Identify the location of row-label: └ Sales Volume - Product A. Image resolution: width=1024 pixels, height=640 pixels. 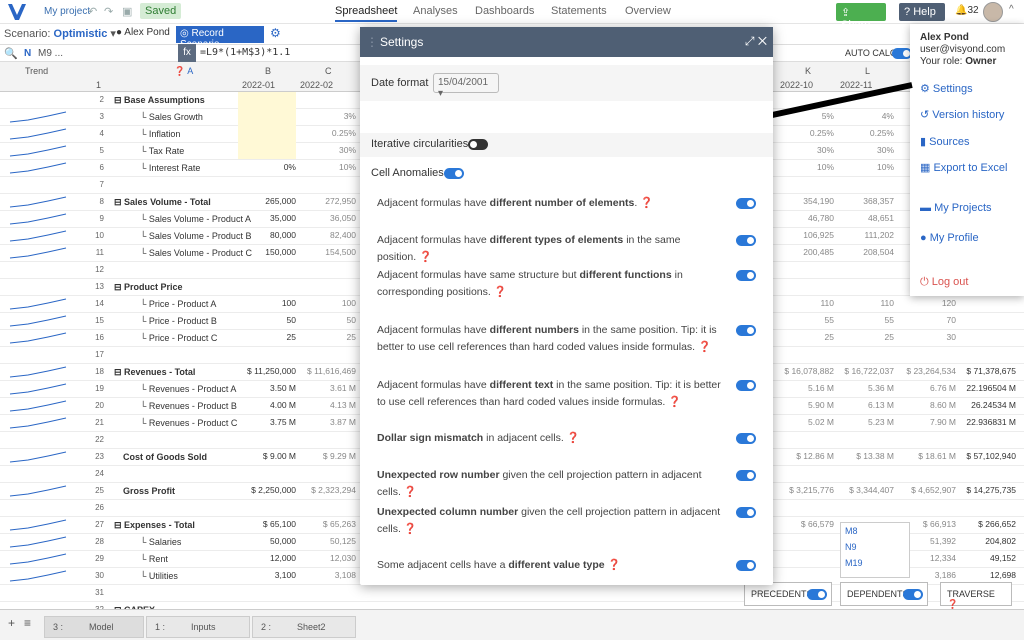
(195, 219).